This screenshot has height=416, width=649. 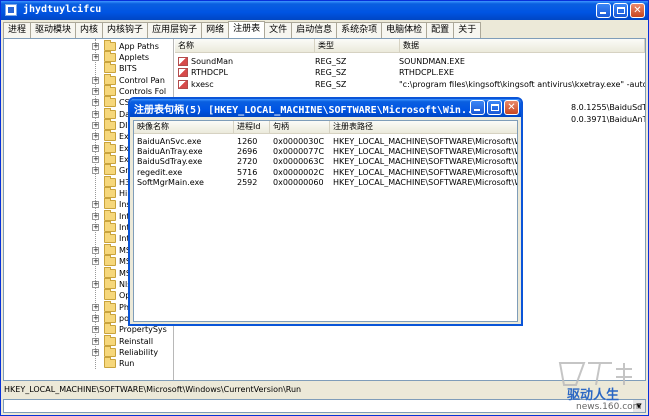 I want to click on tab-config: 配置, so click(x=440, y=30).